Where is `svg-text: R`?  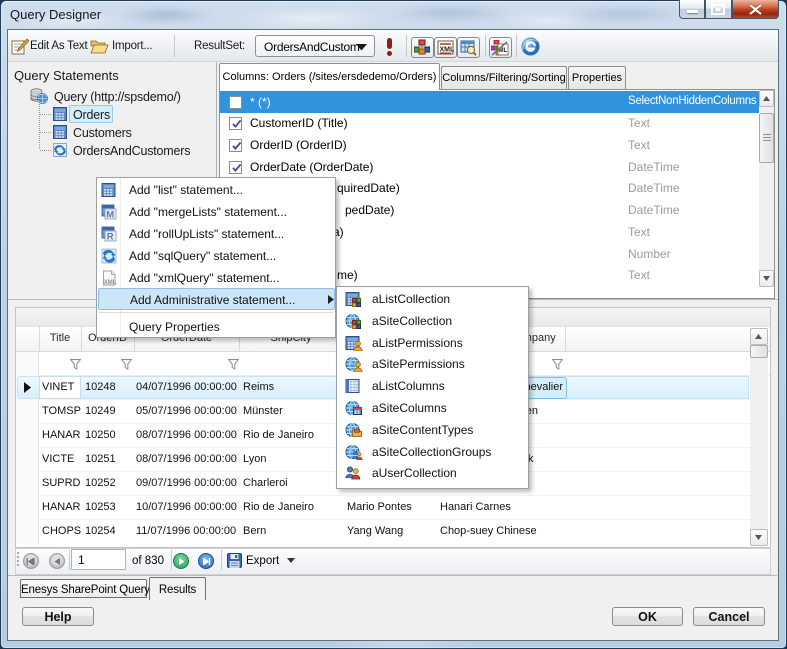
svg-text: R is located at coordinates (110, 237).